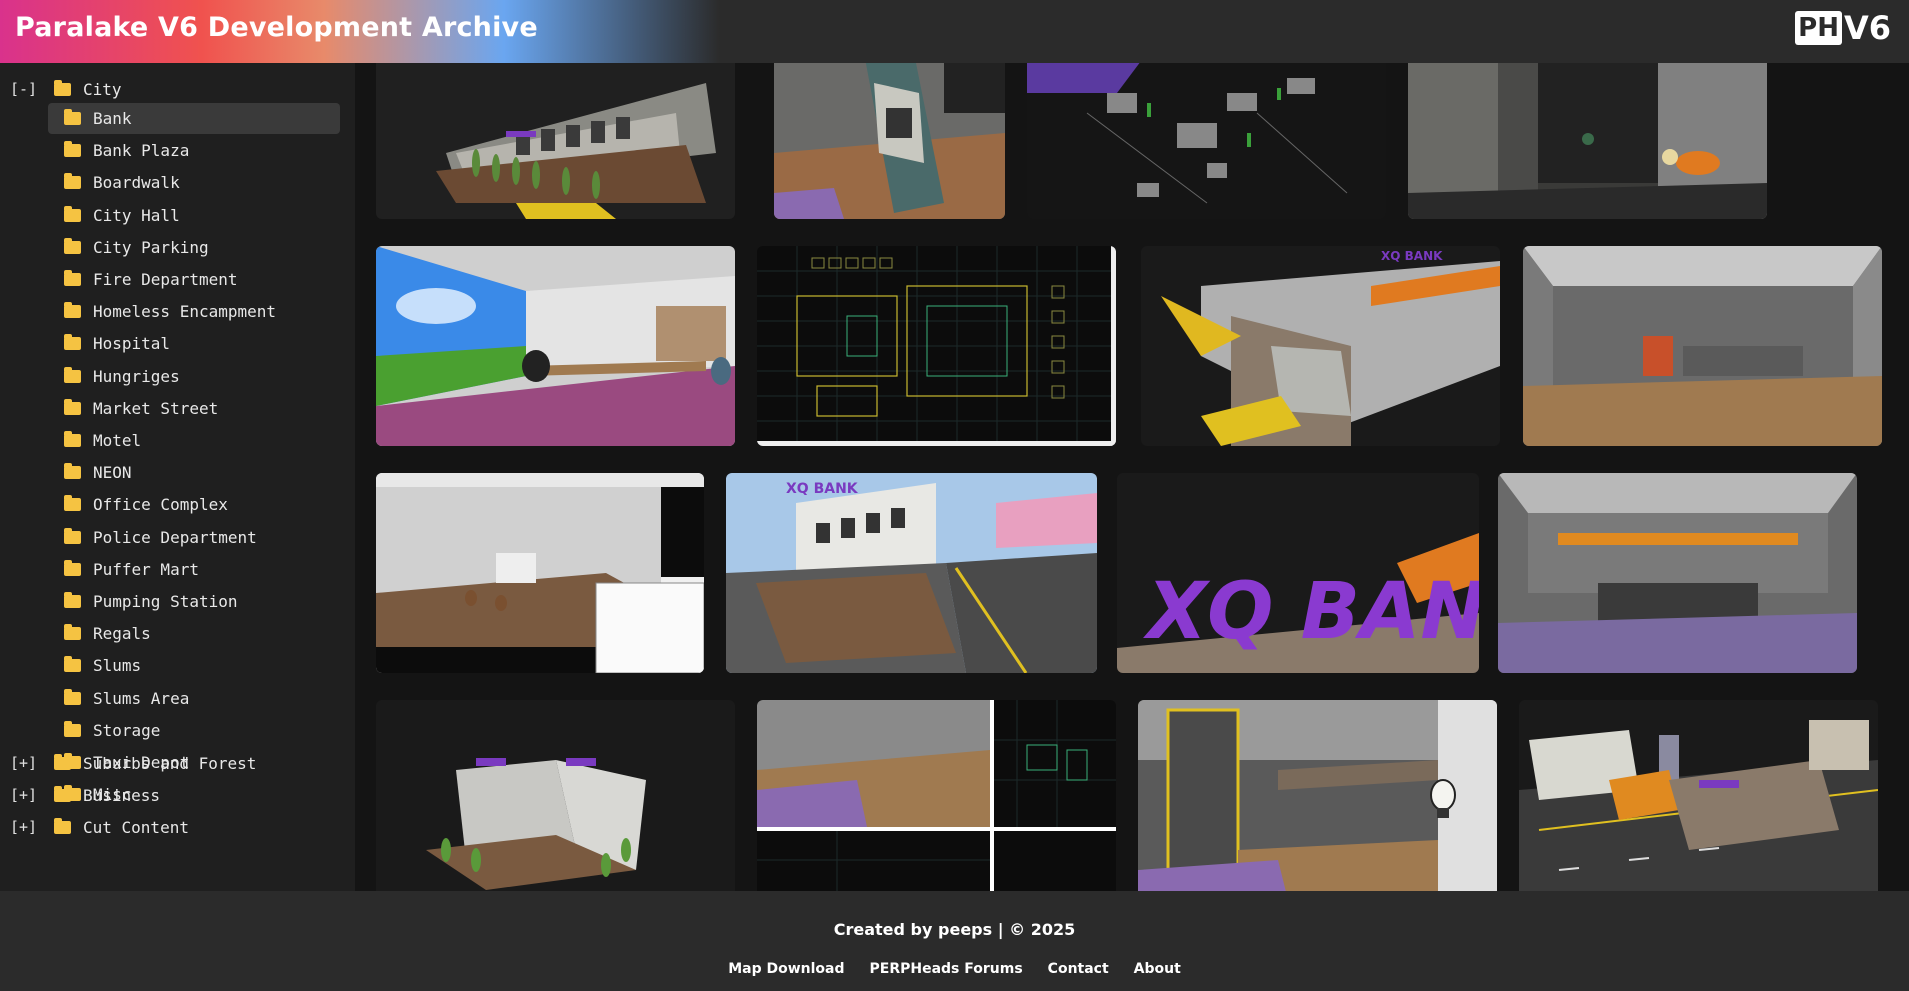 This screenshot has height=991, width=1909. What do you see at coordinates (1206, 141) in the screenshot?
I see `gallery-image-interior-wireframe-props` at bounding box center [1206, 141].